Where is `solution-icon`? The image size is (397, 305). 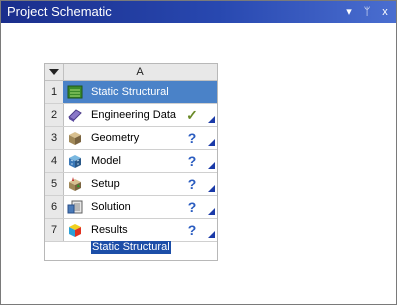
solution-icon is located at coordinates (75, 207).